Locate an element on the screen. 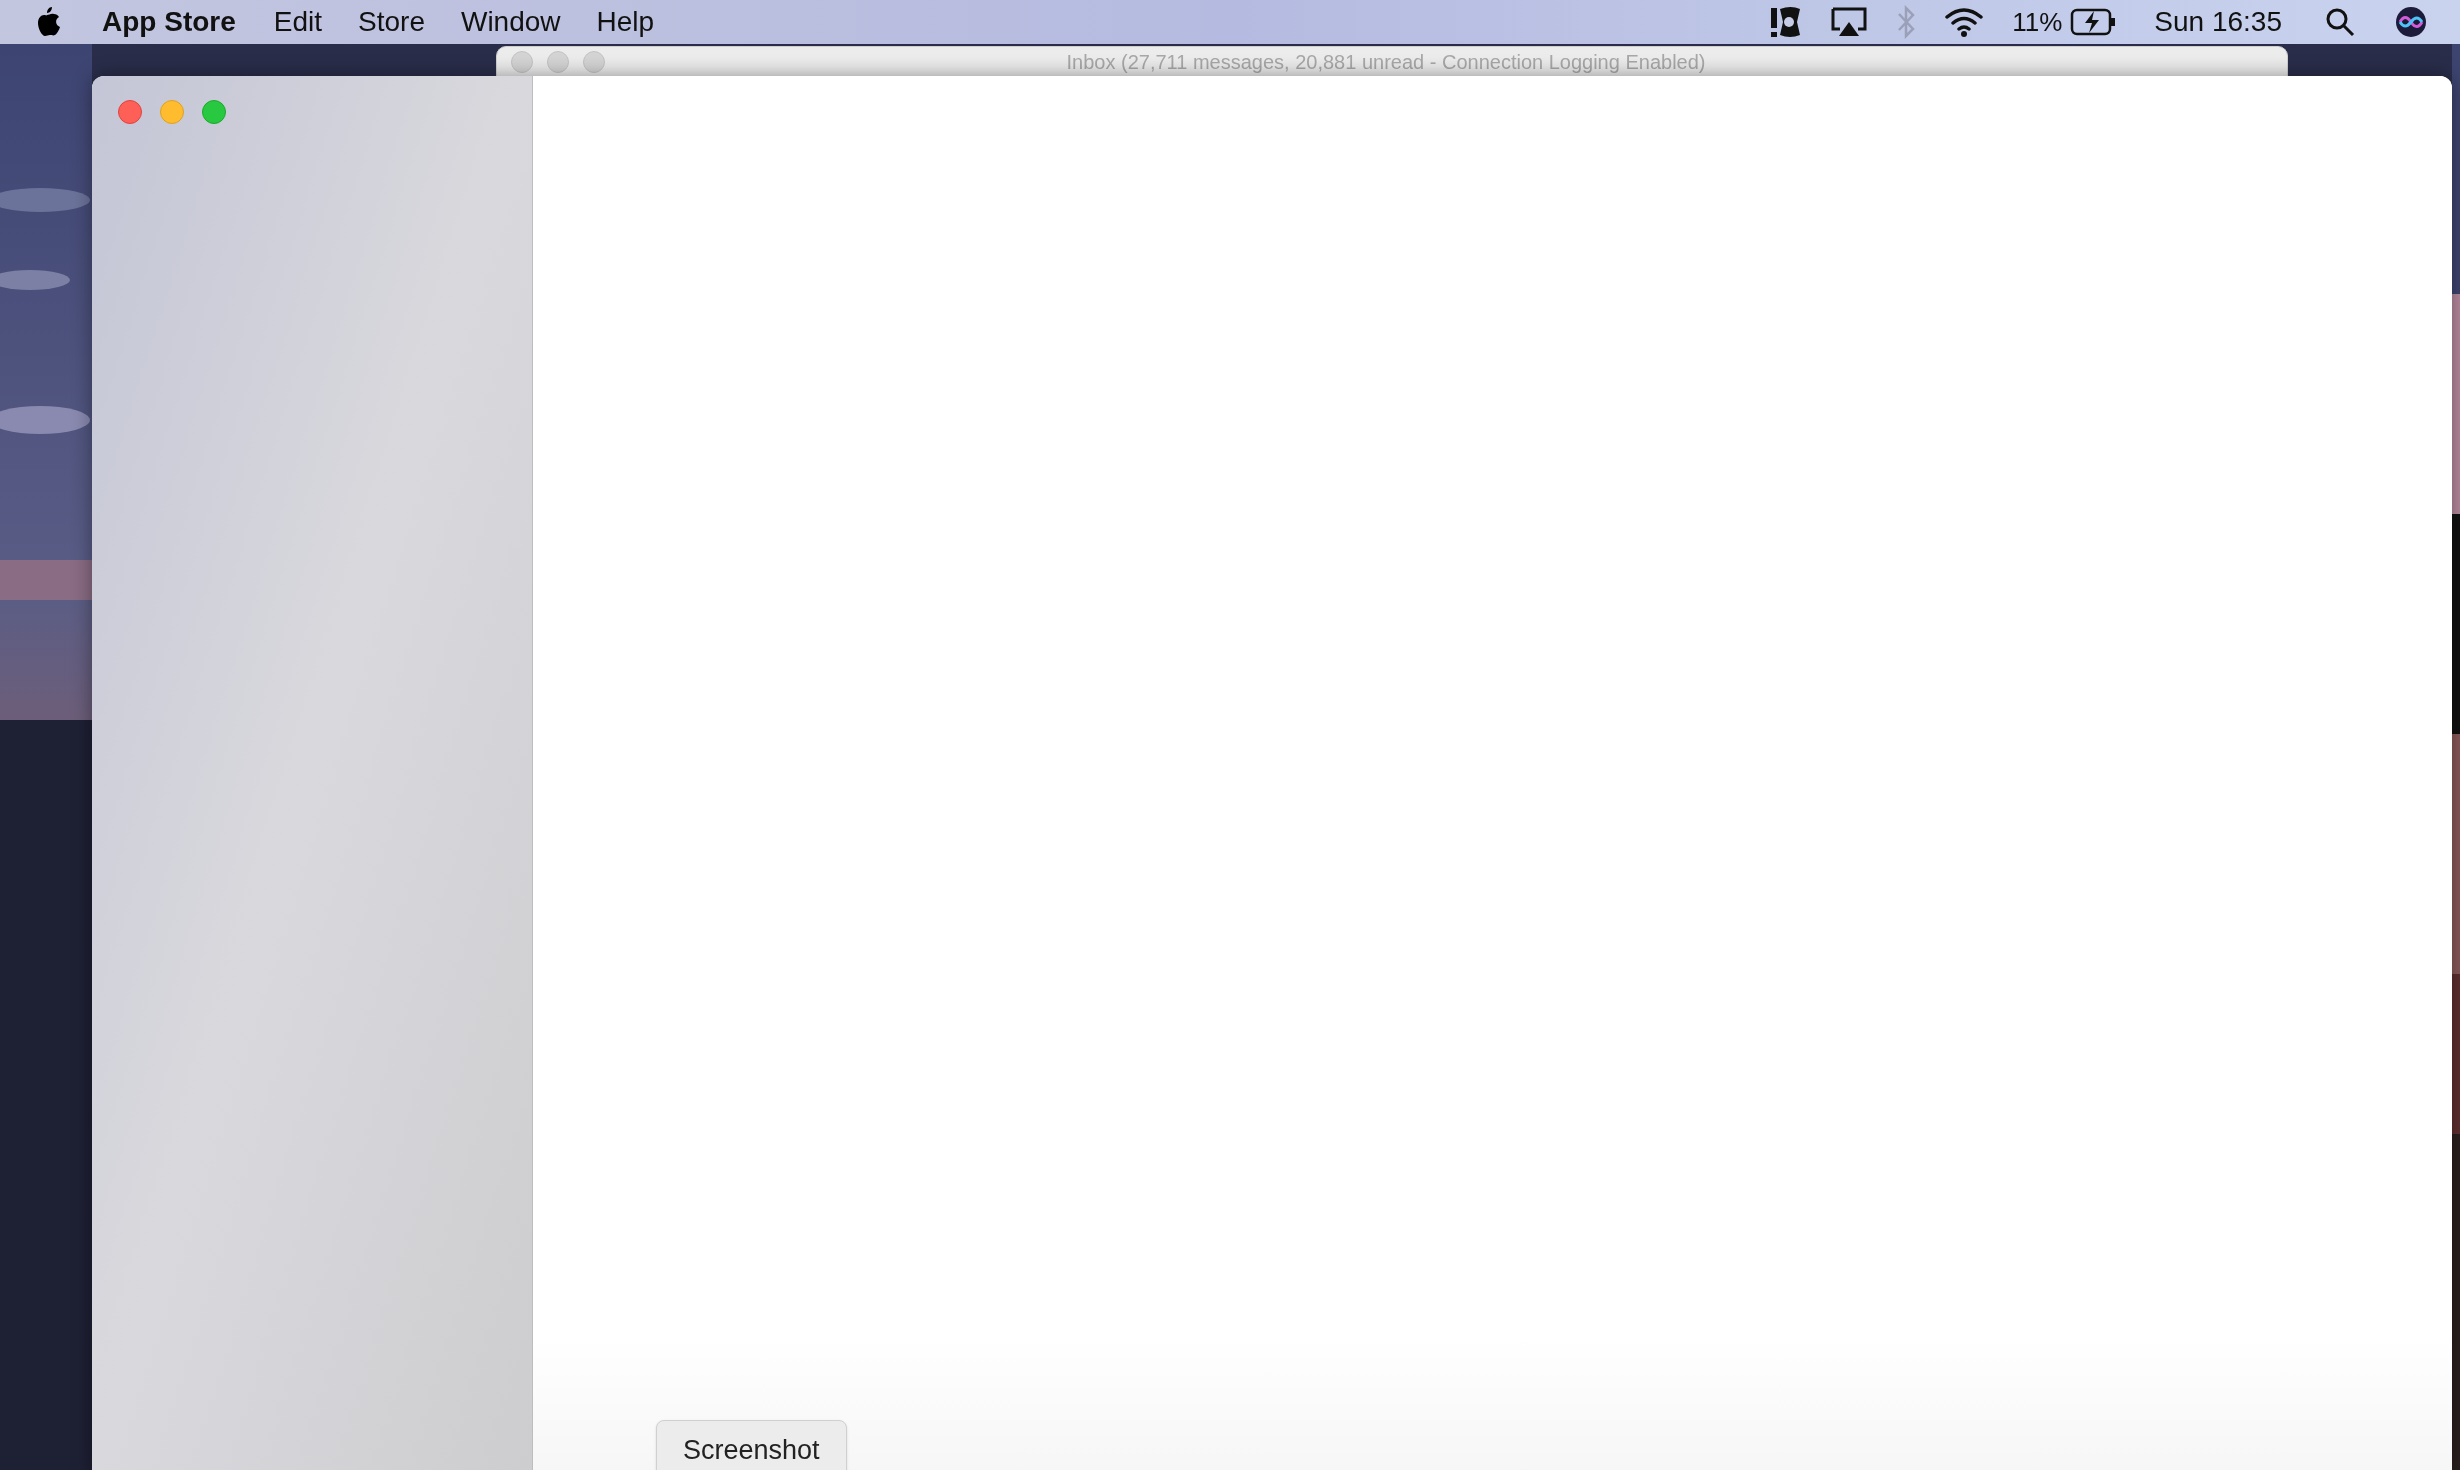 Image resolution: width=2460 pixels, height=1470 pixels. menu-bar-clock: Sun 16:35 is located at coordinates (2218, 22).